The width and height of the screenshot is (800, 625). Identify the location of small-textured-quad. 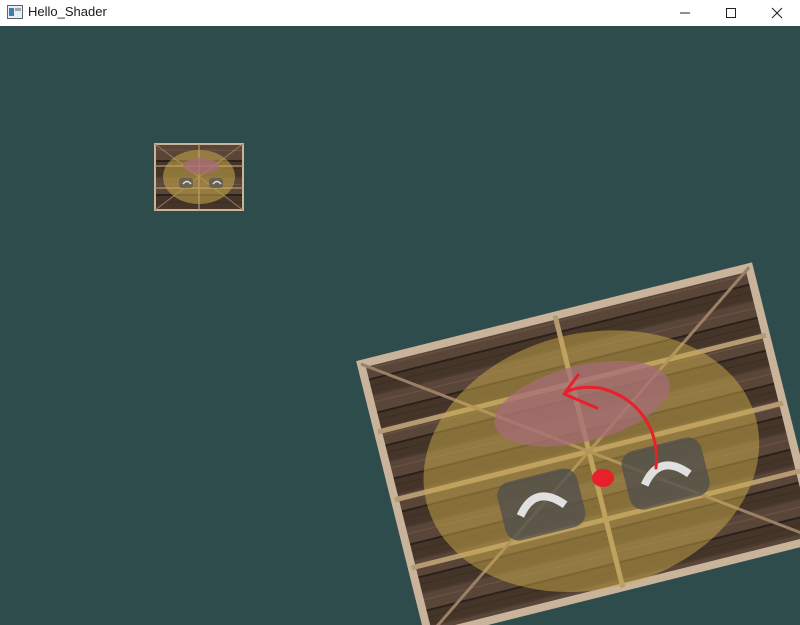
(199, 177).